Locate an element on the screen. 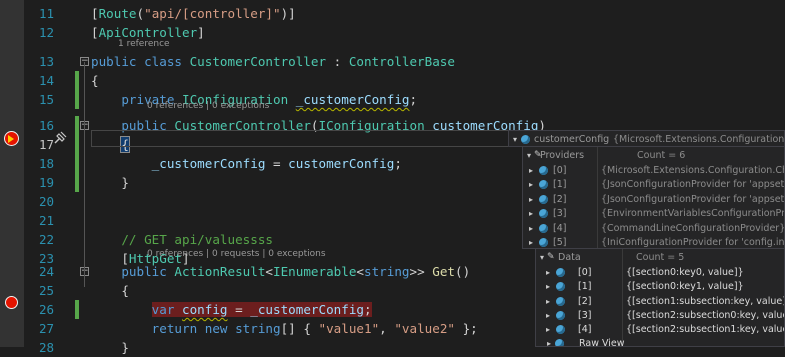 This screenshot has width=785, height=357. data-row: ▸ [2] {[section1:subsection:key, value]} is located at coordinates (660, 301).